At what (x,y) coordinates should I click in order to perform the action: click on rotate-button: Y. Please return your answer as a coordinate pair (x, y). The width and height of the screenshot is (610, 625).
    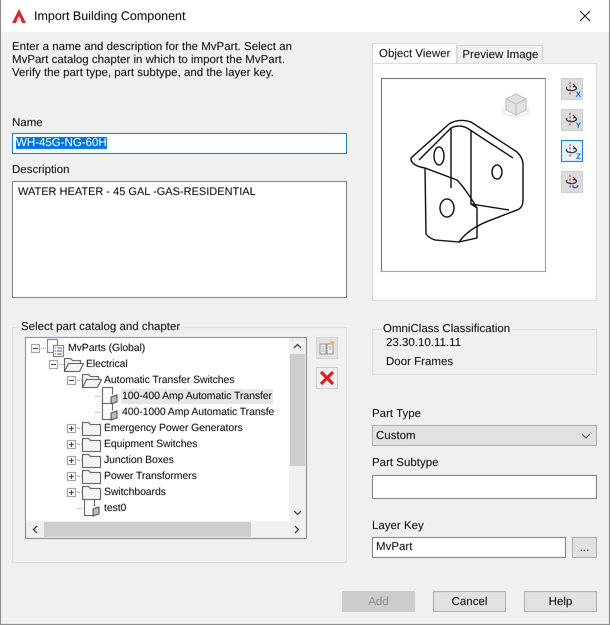
    Looking at the image, I should click on (572, 120).